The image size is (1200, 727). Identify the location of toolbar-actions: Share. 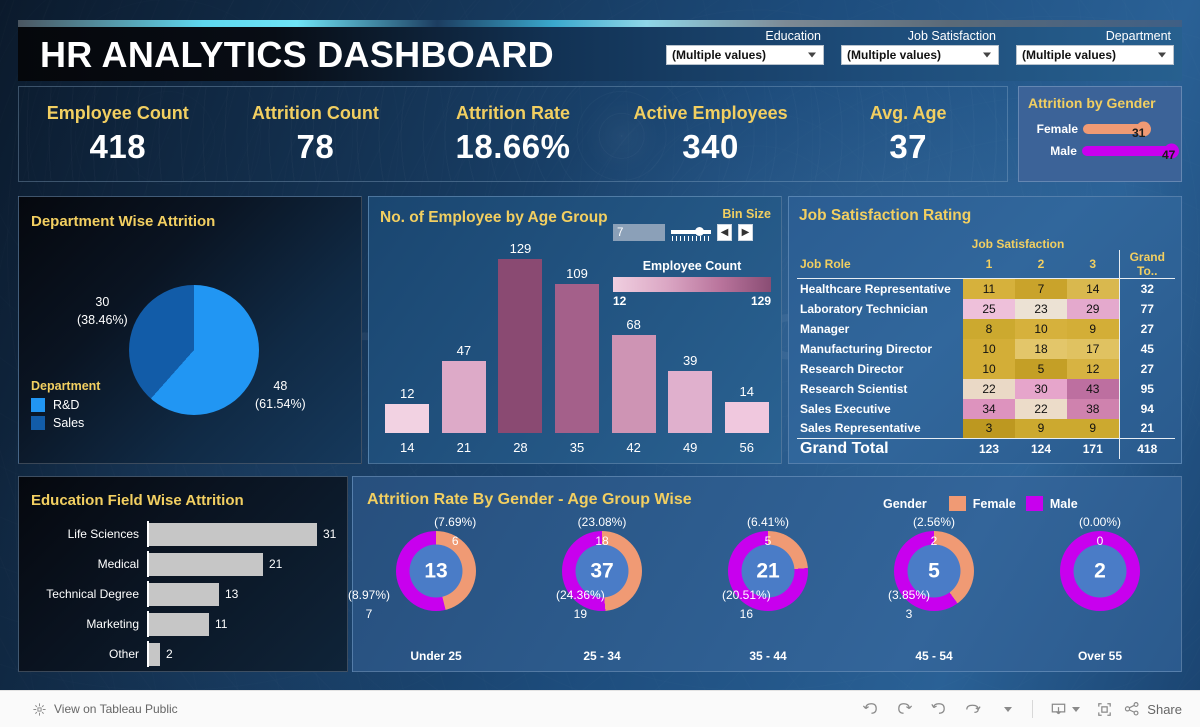
(1020, 709).